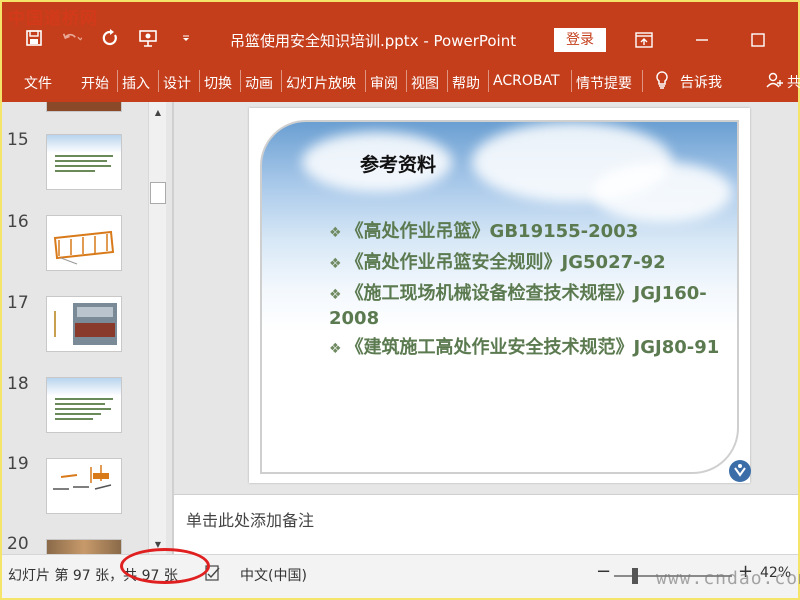 The height and width of the screenshot is (600, 800). Describe the element at coordinates (486, 524) in the screenshot. I see `notes-pane: 单击此处添加备注` at that location.